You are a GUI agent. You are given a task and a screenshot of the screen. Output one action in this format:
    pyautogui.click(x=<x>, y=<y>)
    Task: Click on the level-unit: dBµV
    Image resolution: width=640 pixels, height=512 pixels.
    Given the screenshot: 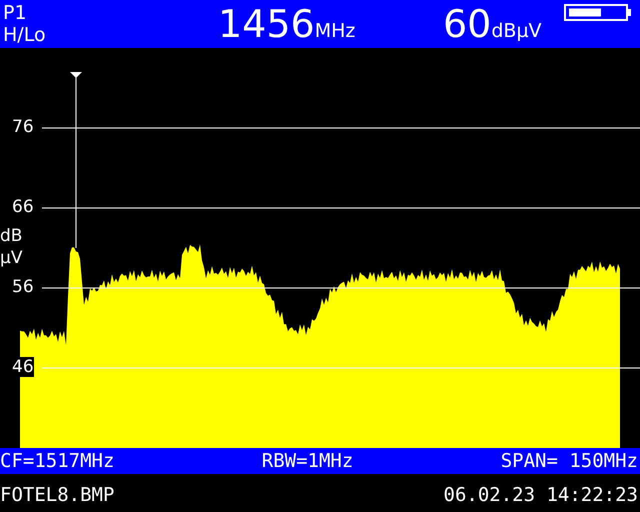 What is the action you would take?
    pyautogui.click(x=516, y=31)
    